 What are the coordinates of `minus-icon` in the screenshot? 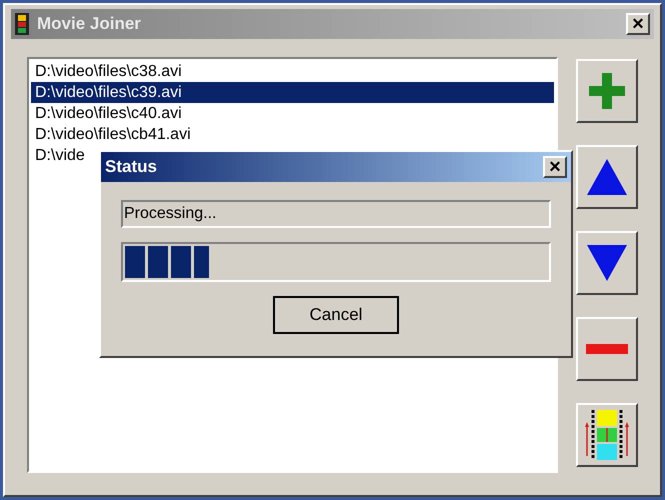 It's located at (607, 349).